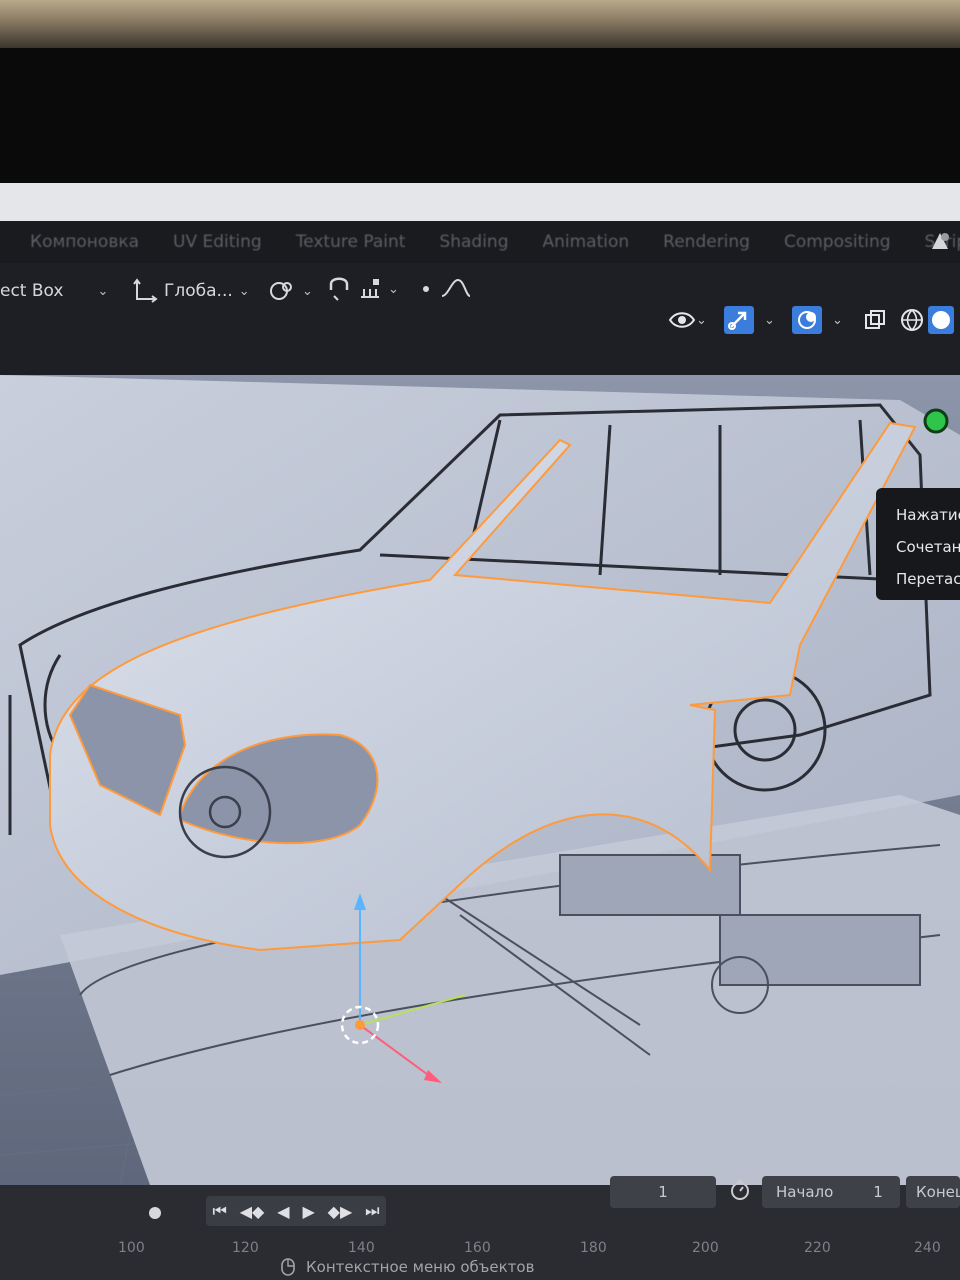  Describe the element at coordinates (217, 242) in the screenshot. I see `tab-uv-editing: UV Editing` at that location.